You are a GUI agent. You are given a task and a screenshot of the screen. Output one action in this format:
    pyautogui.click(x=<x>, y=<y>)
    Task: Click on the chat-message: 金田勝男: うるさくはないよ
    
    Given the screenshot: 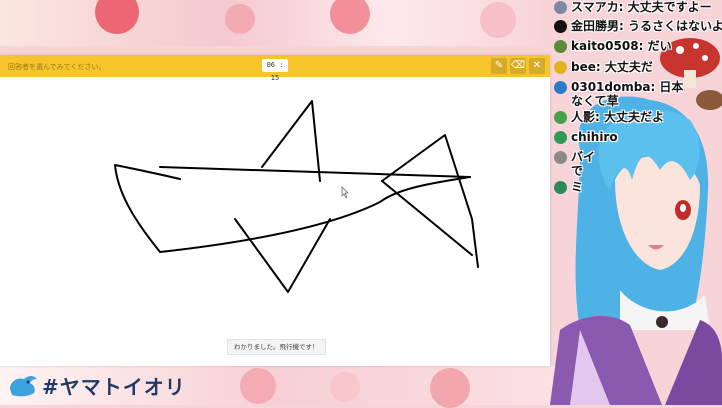 What is the action you would take?
    pyautogui.click(x=638, y=26)
    